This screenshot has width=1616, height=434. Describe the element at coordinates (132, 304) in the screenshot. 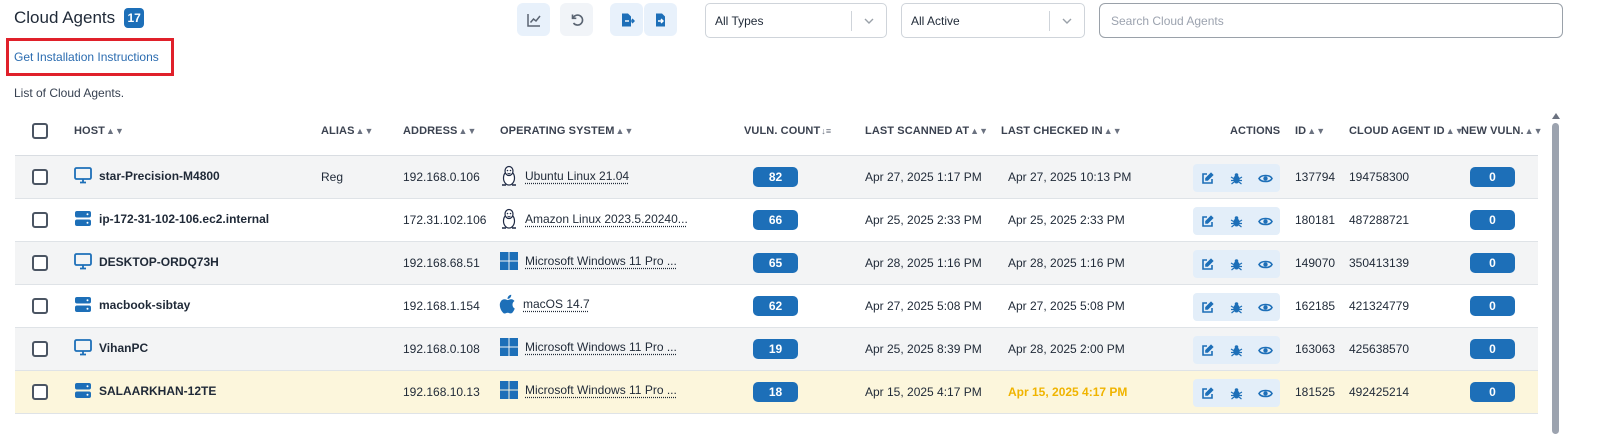

I see `host-cell: macbook-sibtay` at that location.